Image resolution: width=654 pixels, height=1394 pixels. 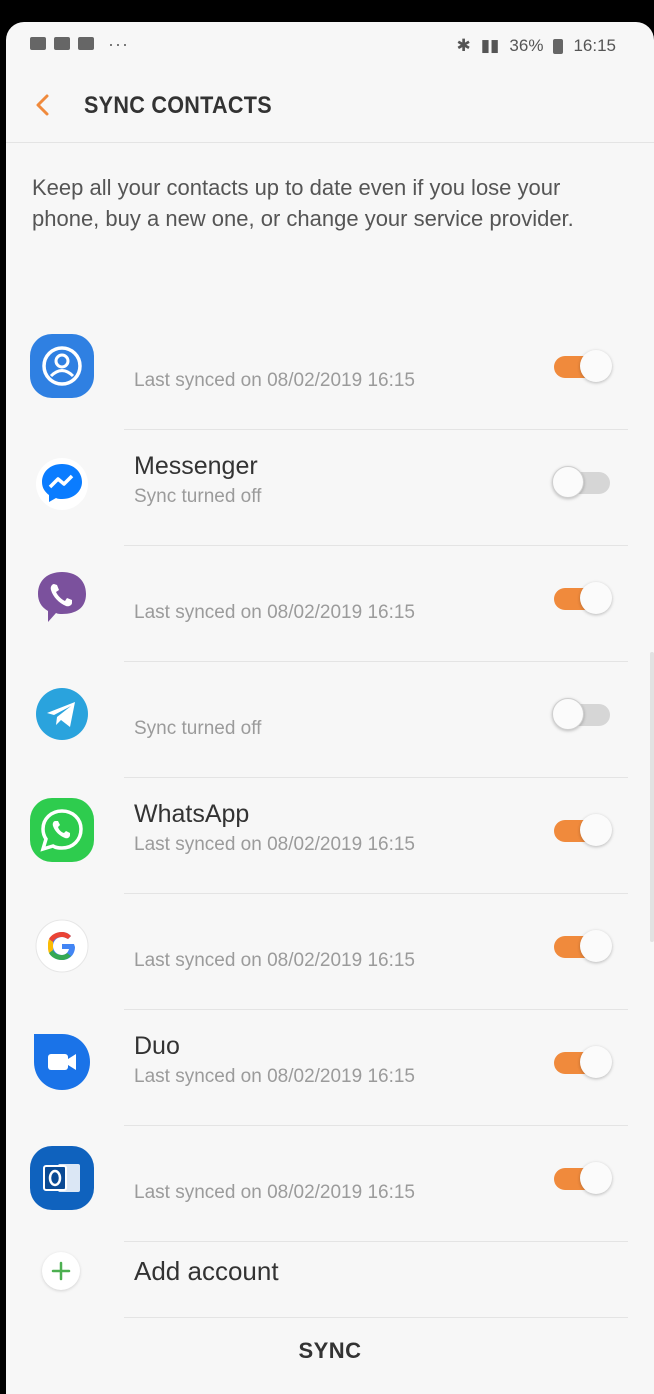 What do you see at coordinates (490, 45) in the screenshot?
I see `signal-icon: ▮▮` at bounding box center [490, 45].